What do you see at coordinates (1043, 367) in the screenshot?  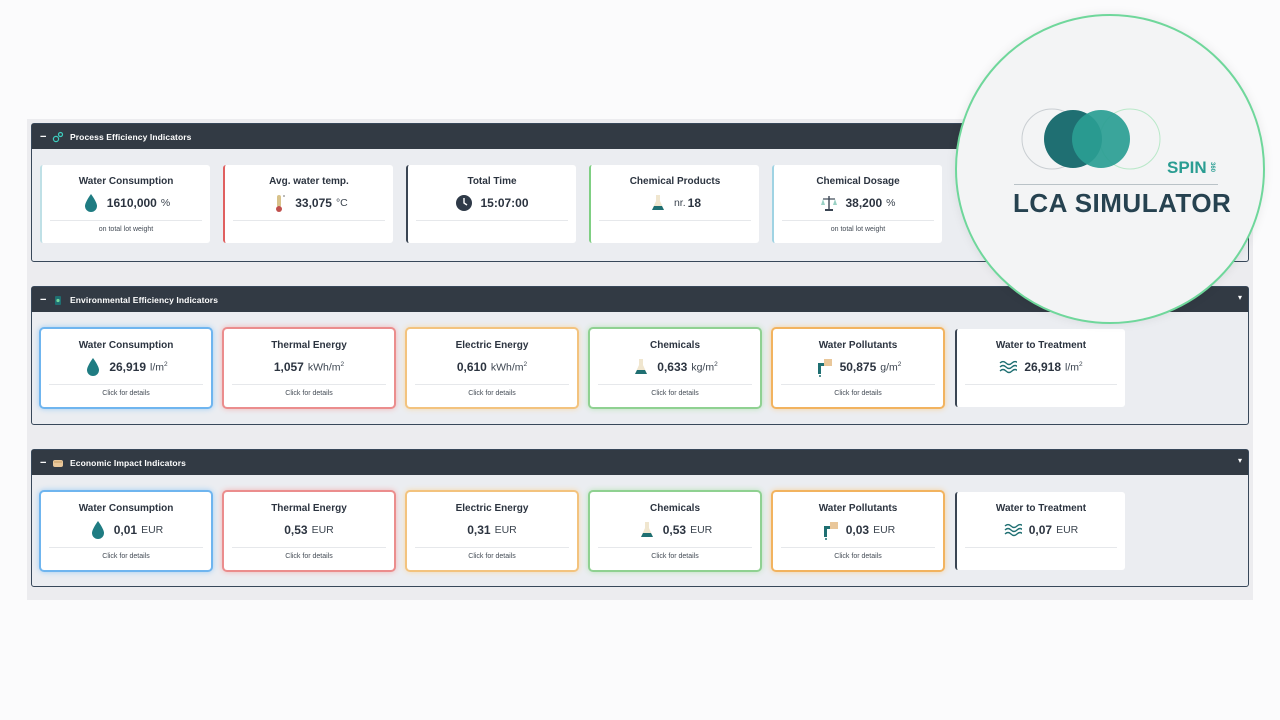 I see `card-value: 26,918` at bounding box center [1043, 367].